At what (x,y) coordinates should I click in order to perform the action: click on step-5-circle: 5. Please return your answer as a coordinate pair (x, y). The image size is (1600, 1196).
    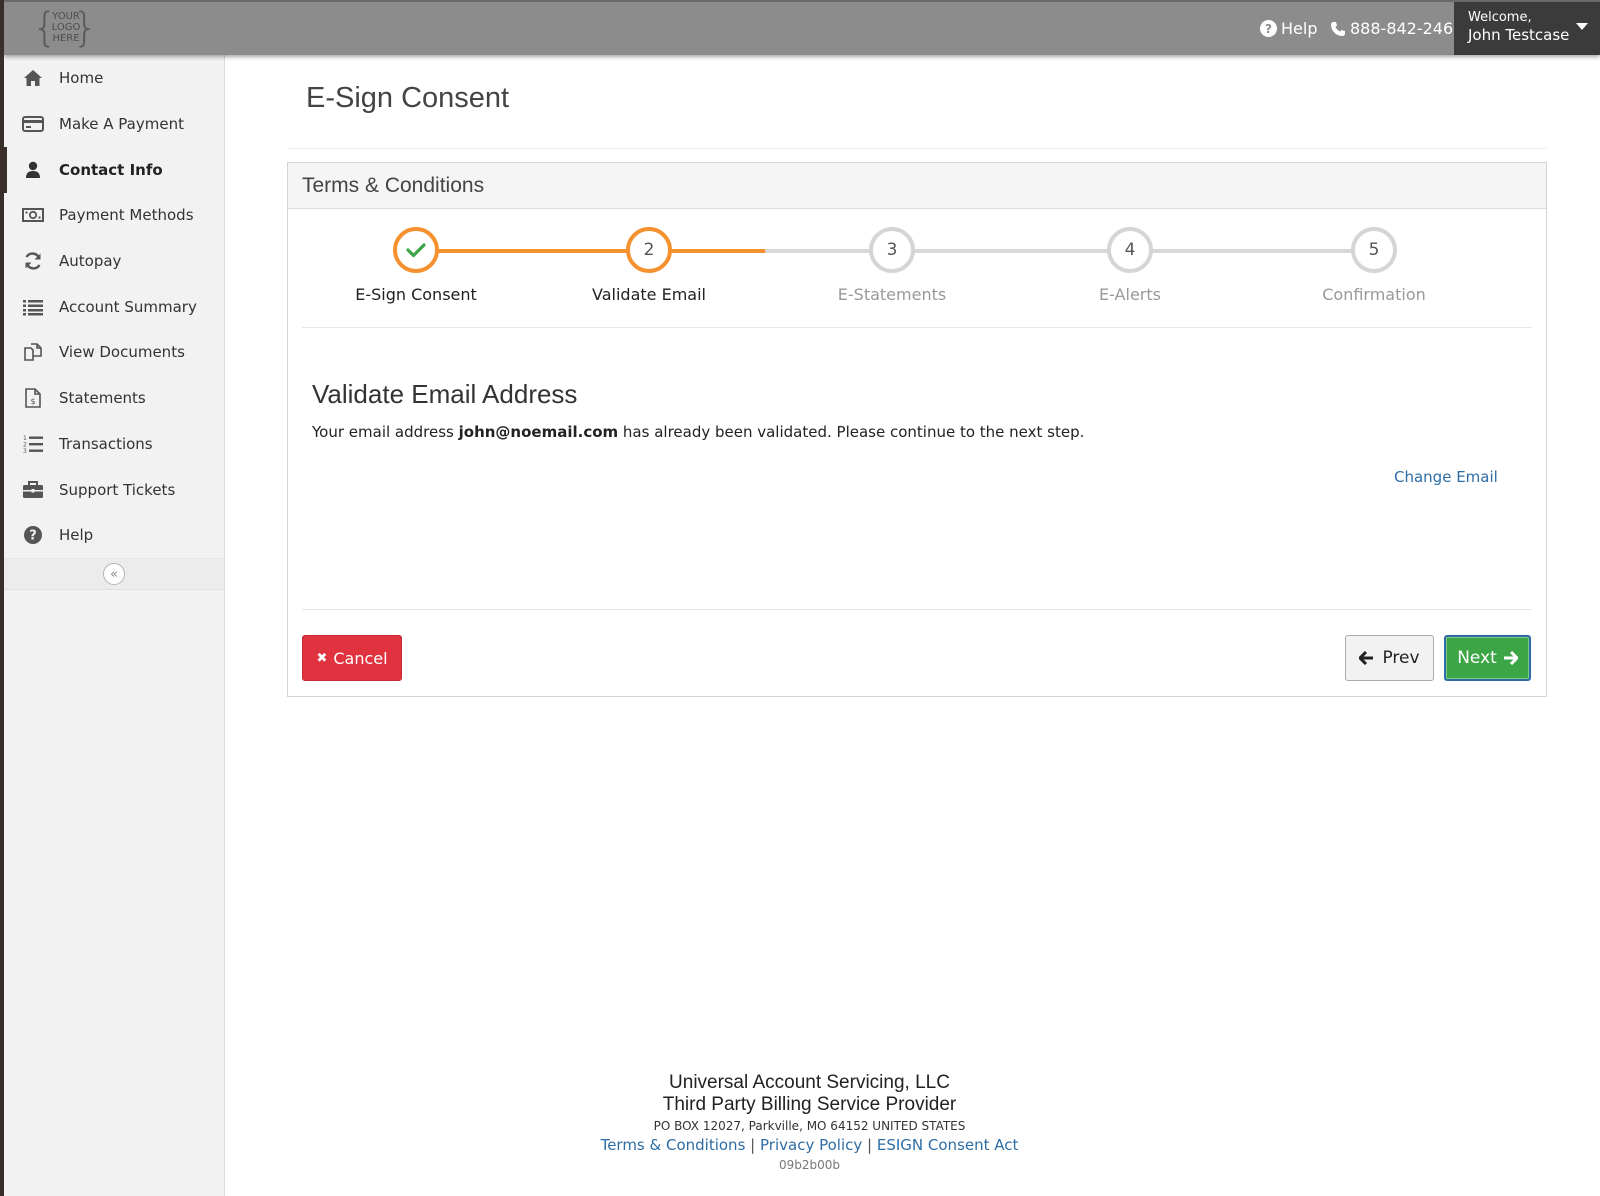
    Looking at the image, I should click on (1374, 250).